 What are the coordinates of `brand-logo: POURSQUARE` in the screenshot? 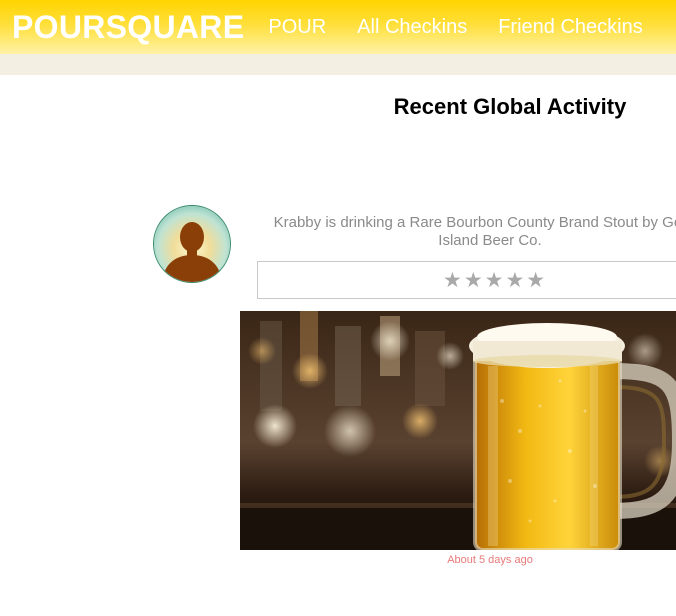 It's located at (128, 27).